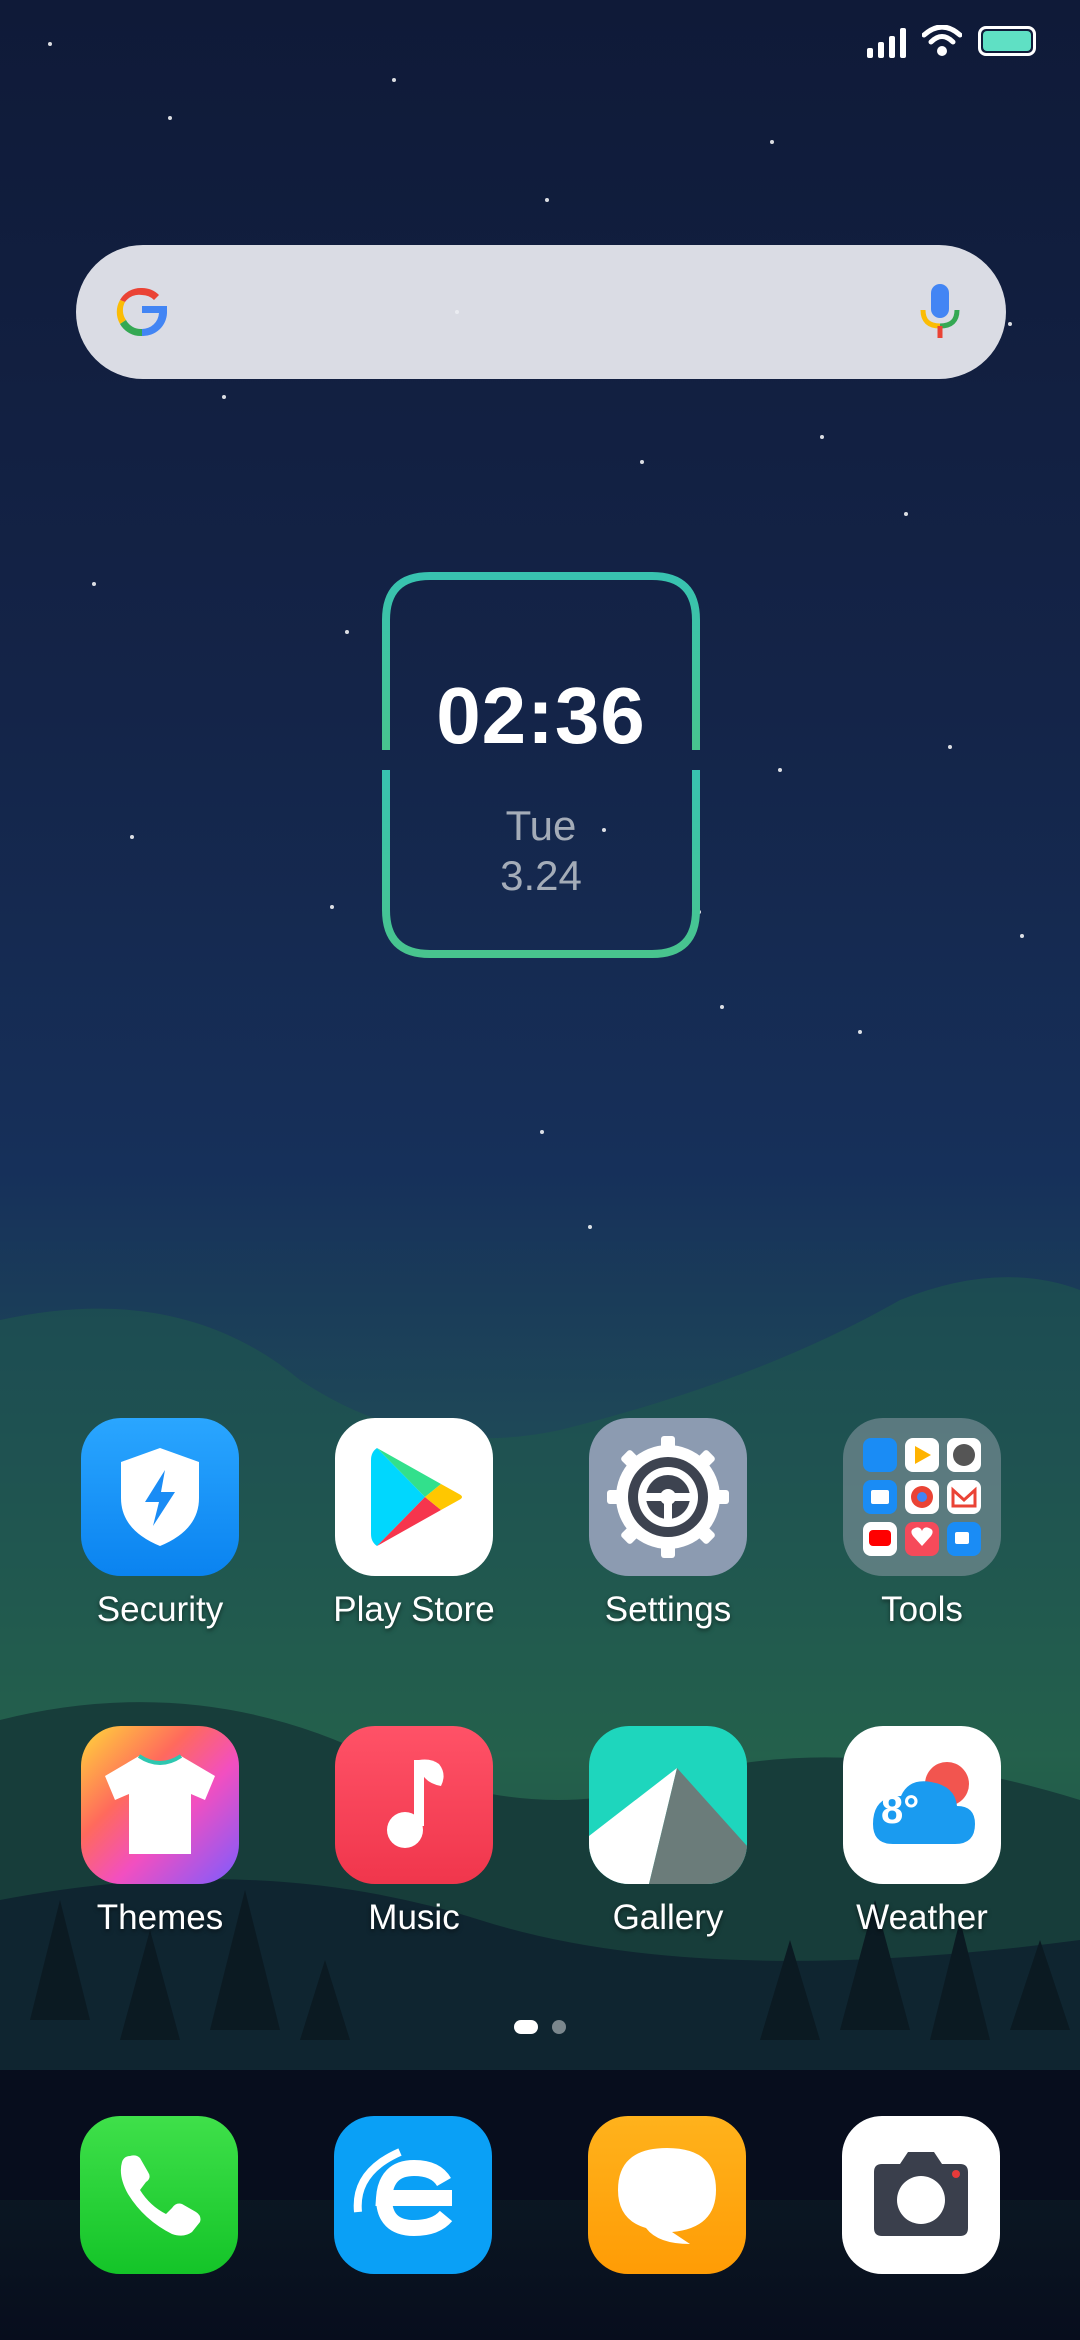 This screenshot has height=2340, width=1080. What do you see at coordinates (541, 715) in the screenshot?
I see `clock-time: 02:36` at bounding box center [541, 715].